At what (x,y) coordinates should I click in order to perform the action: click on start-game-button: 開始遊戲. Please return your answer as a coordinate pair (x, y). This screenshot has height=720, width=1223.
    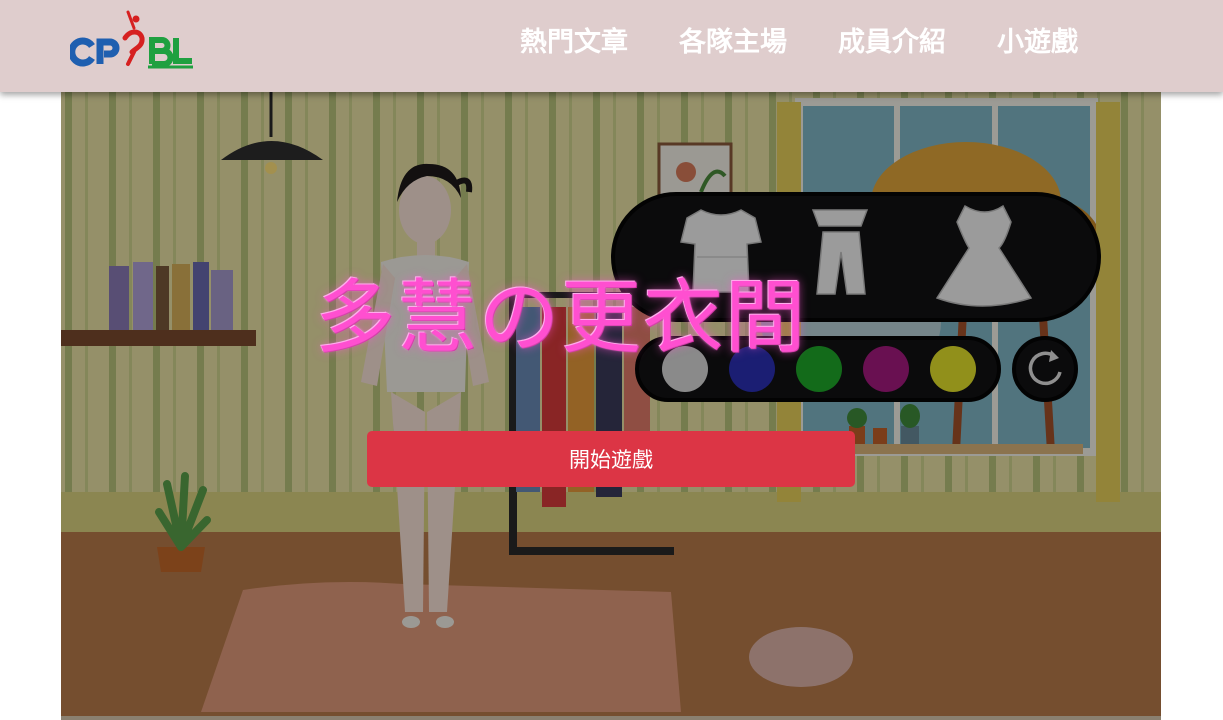
    Looking at the image, I should click on (611, 459).